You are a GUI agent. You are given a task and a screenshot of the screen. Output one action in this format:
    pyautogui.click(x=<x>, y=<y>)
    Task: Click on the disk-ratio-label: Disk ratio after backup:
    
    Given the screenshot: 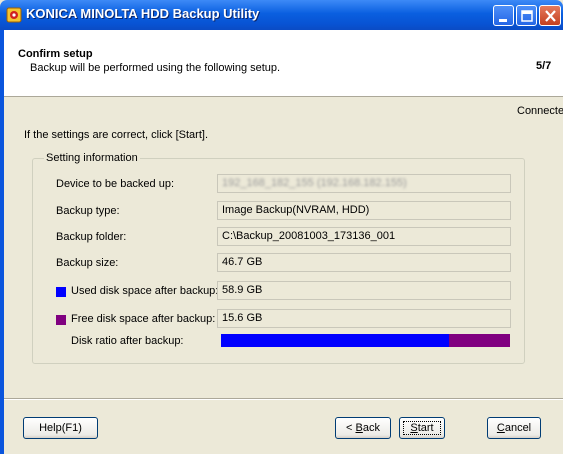 What is the action you would take?
    pyautogui.click(x=127, y=341)
    